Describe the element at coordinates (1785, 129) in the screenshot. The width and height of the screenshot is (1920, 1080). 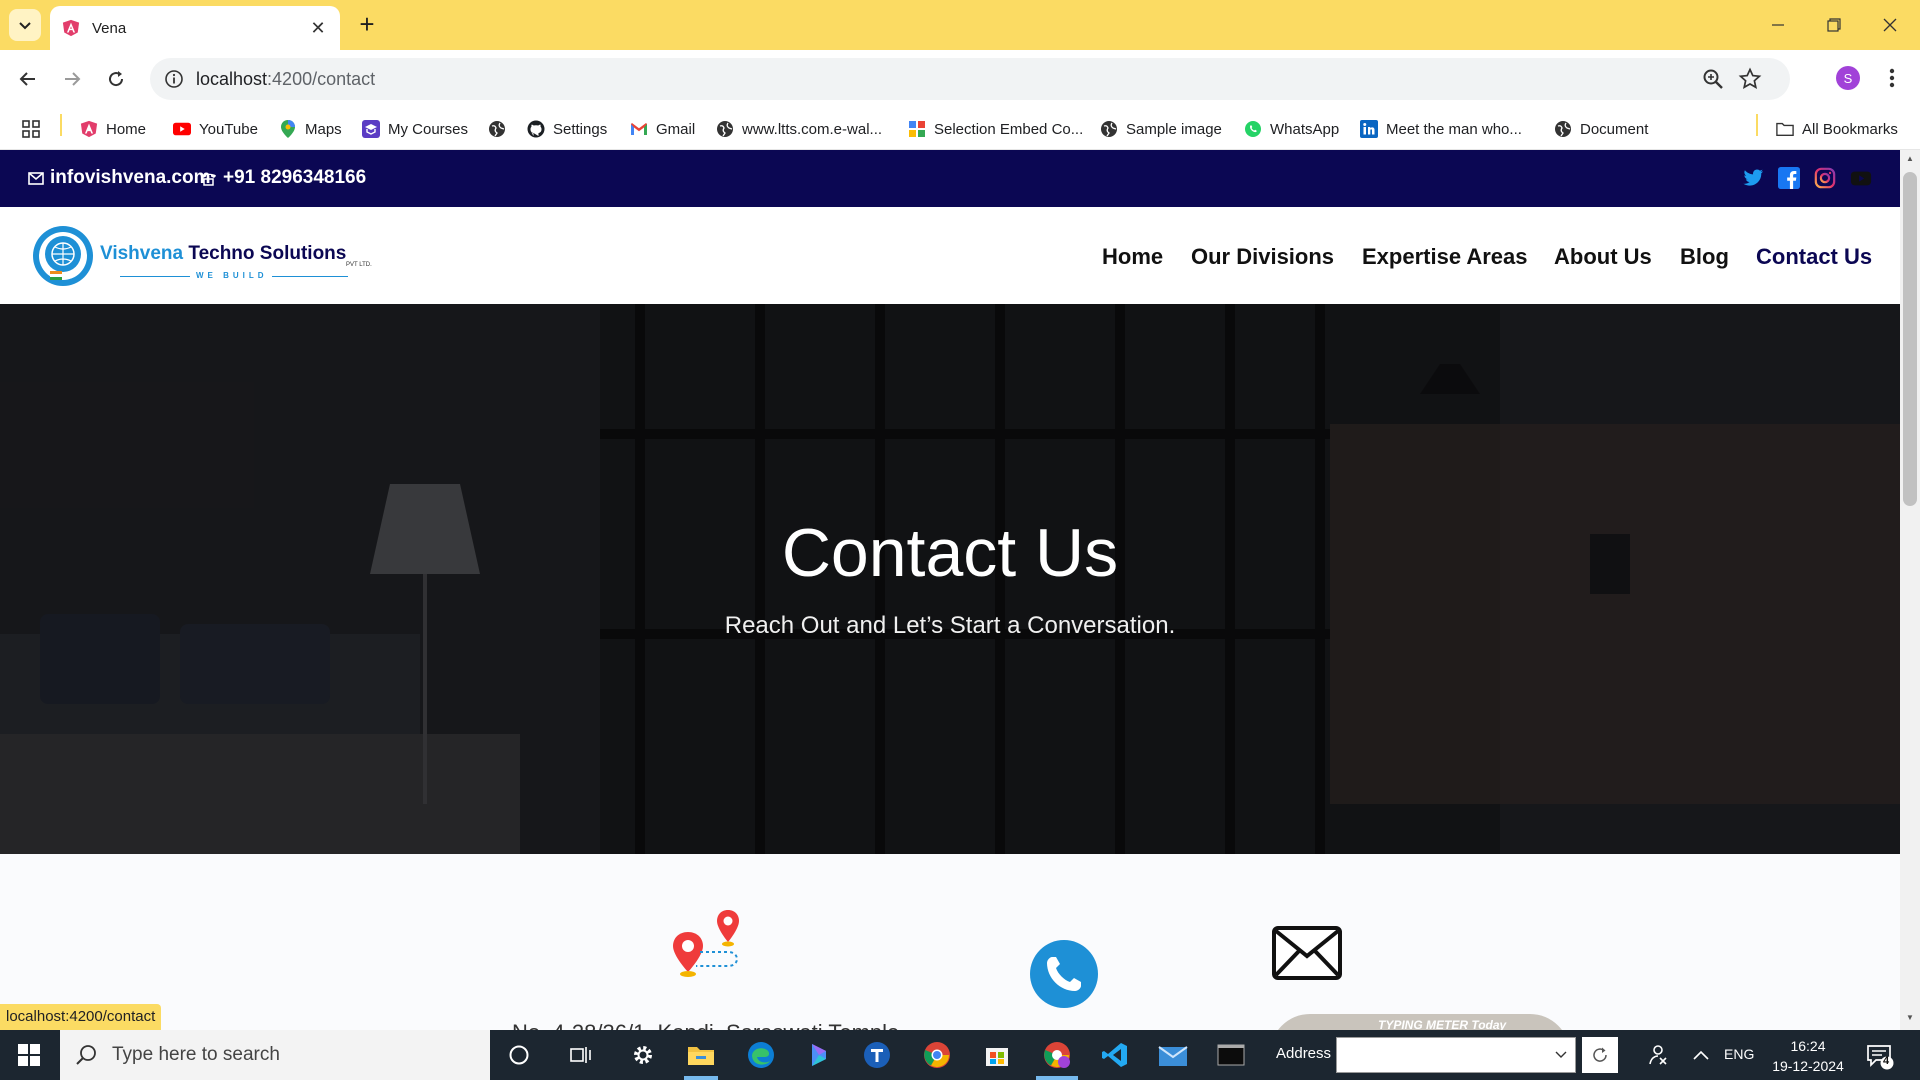
I see `folder-icon` at that location.